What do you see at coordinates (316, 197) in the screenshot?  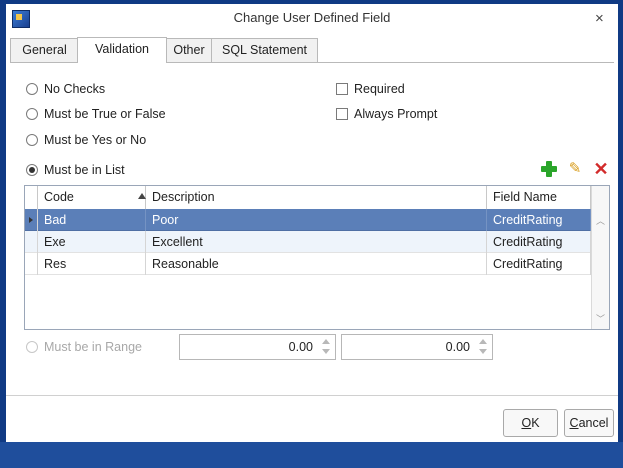 I see `column-header-description: Description` at bounding box center [316, 197].